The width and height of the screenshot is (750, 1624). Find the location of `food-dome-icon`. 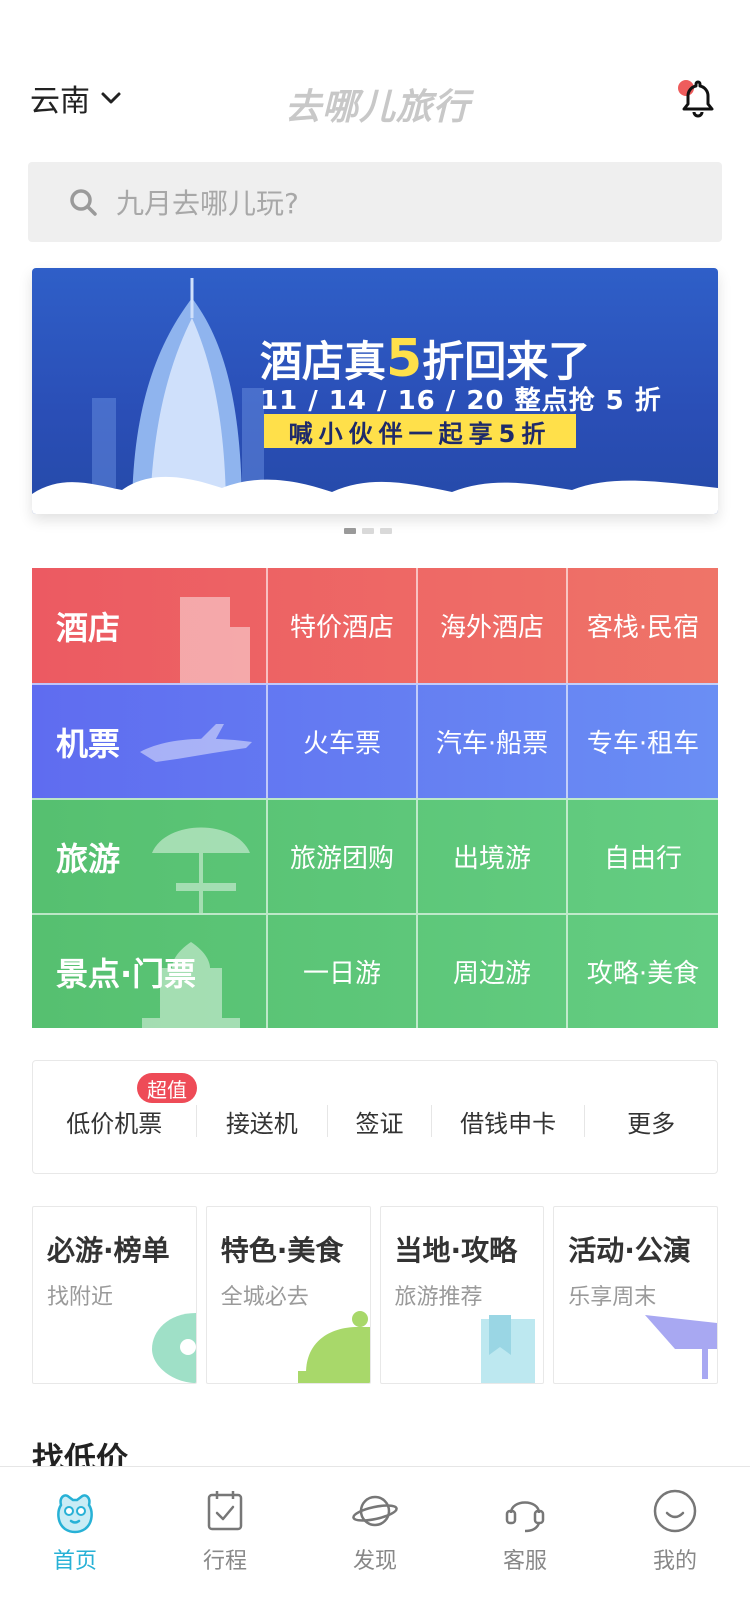

food-dome-icon is located at coordinates (333, 1347).